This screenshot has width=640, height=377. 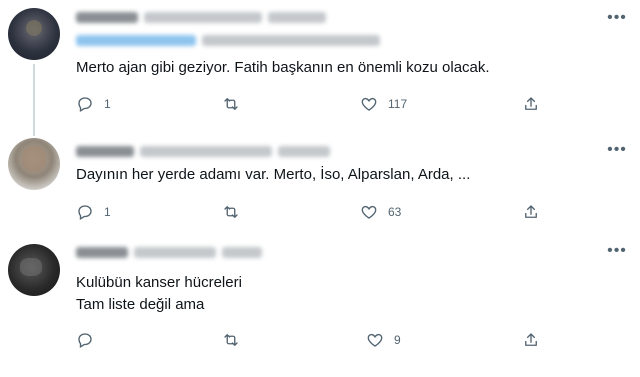 What do you see at coordinates (140, 304) in the screenshot?
I see `tweet-text-line-2: Tam liste değil ama` at bounding box center [140, 304].